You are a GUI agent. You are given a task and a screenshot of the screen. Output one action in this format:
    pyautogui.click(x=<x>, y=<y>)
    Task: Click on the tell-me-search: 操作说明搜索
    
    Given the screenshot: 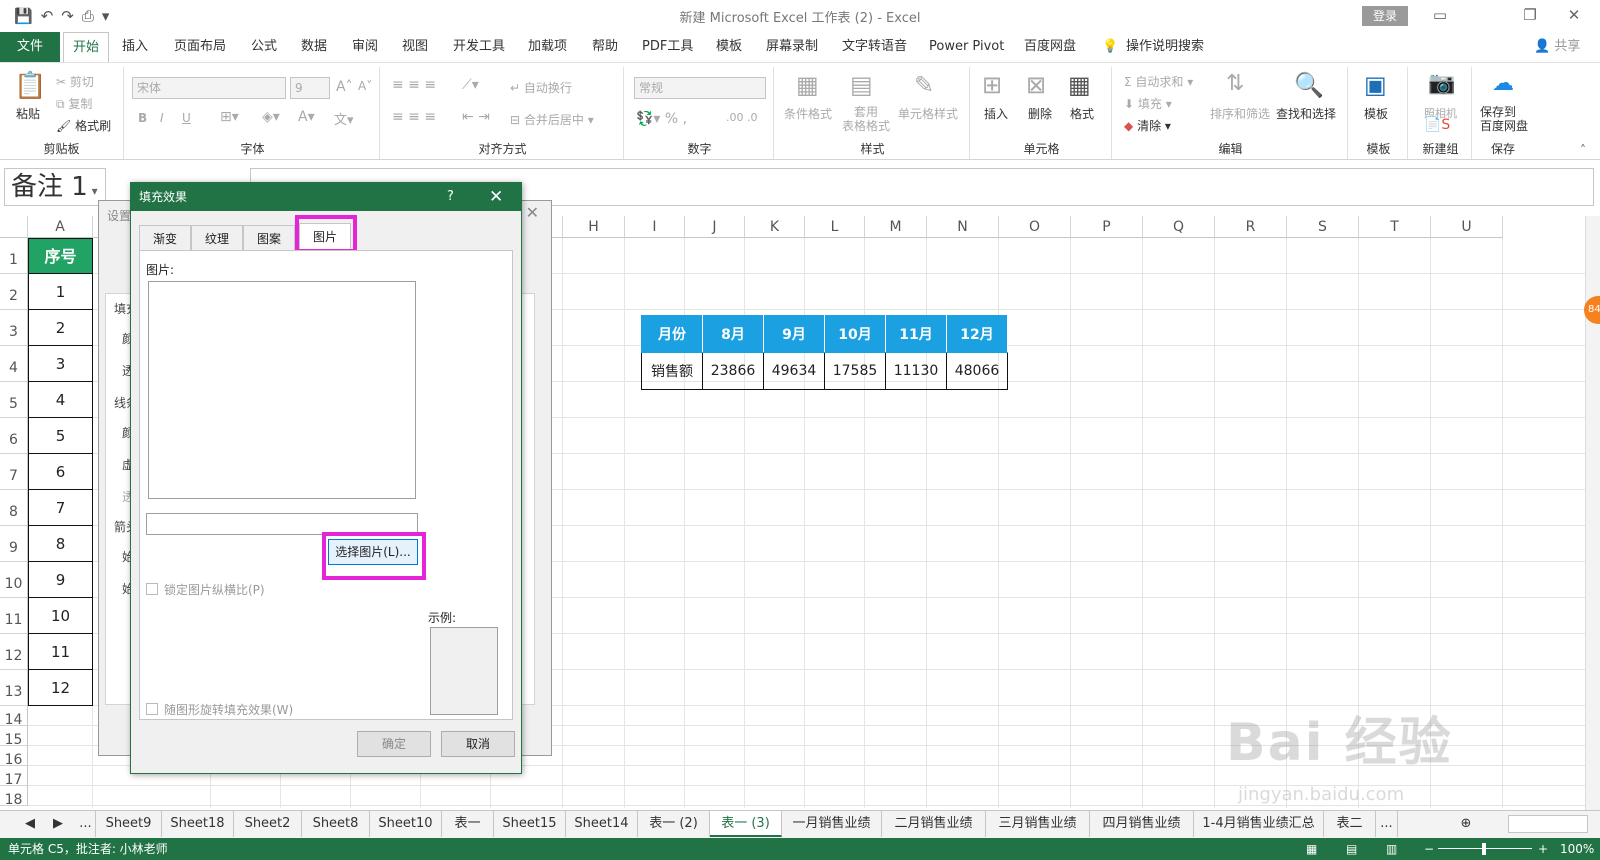 What is the action you would take?
    pyautogui.click(x=1165, y=47)
    